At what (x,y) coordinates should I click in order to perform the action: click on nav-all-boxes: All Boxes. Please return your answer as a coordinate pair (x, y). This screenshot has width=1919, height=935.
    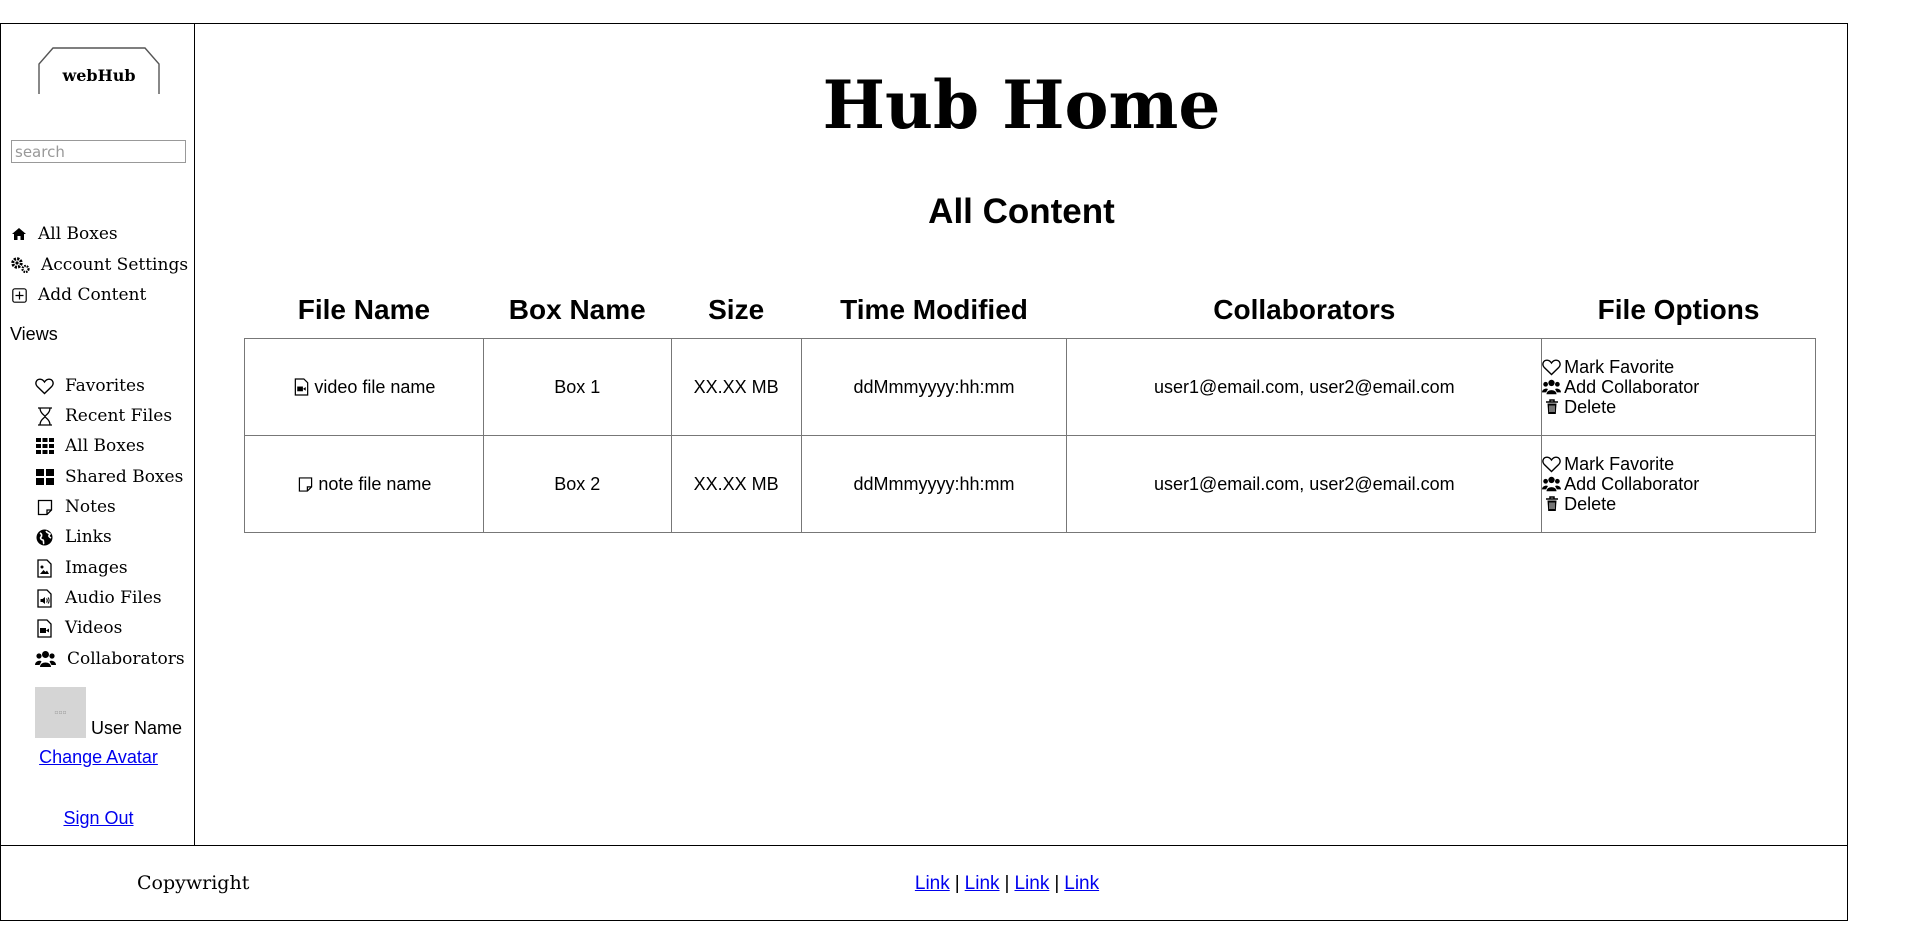
    Looking at the image, I should click on (64, 234).